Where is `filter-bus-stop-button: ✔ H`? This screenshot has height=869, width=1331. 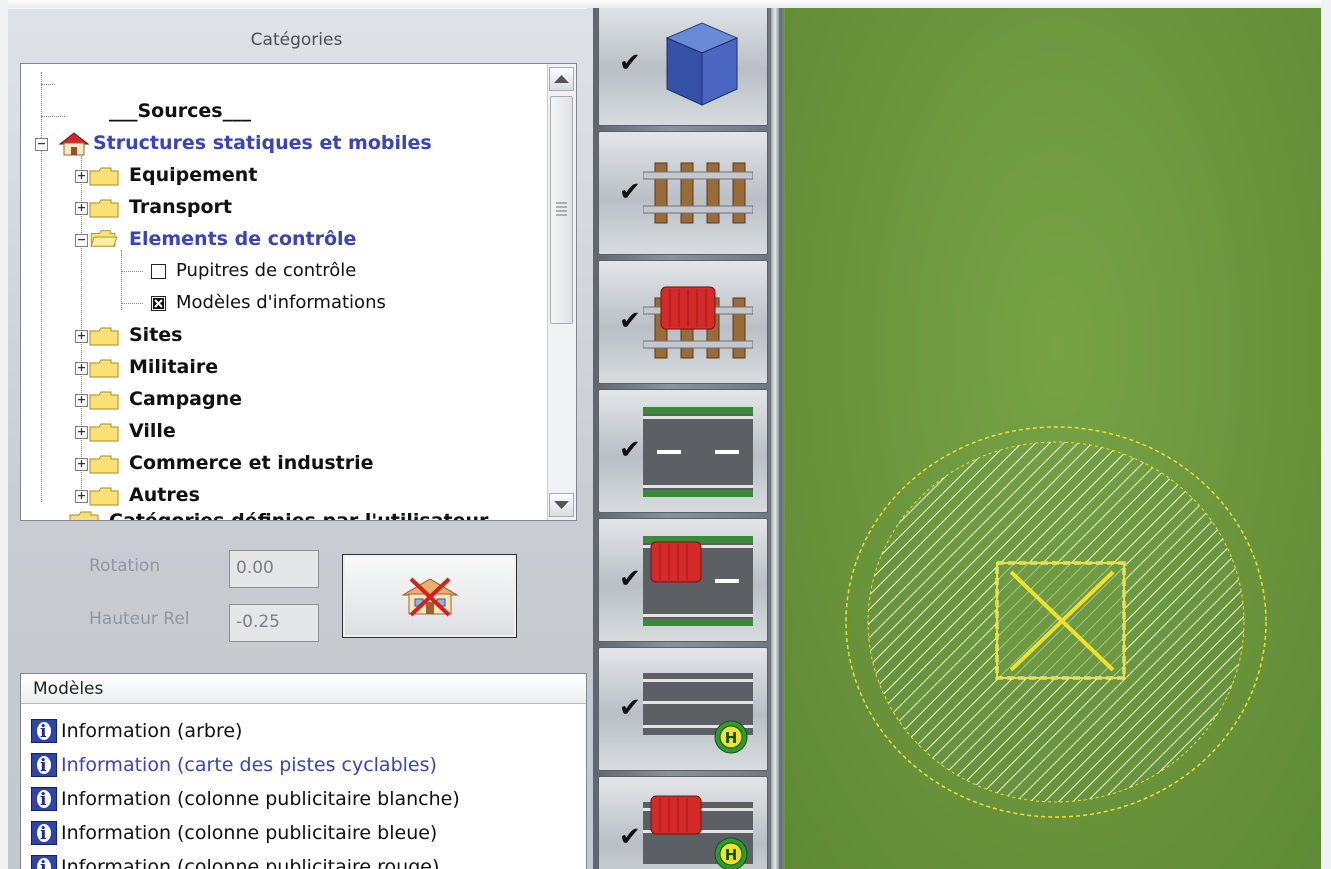
filter-bus-stop-button: ✔ H is located at coordinates (683, 709).